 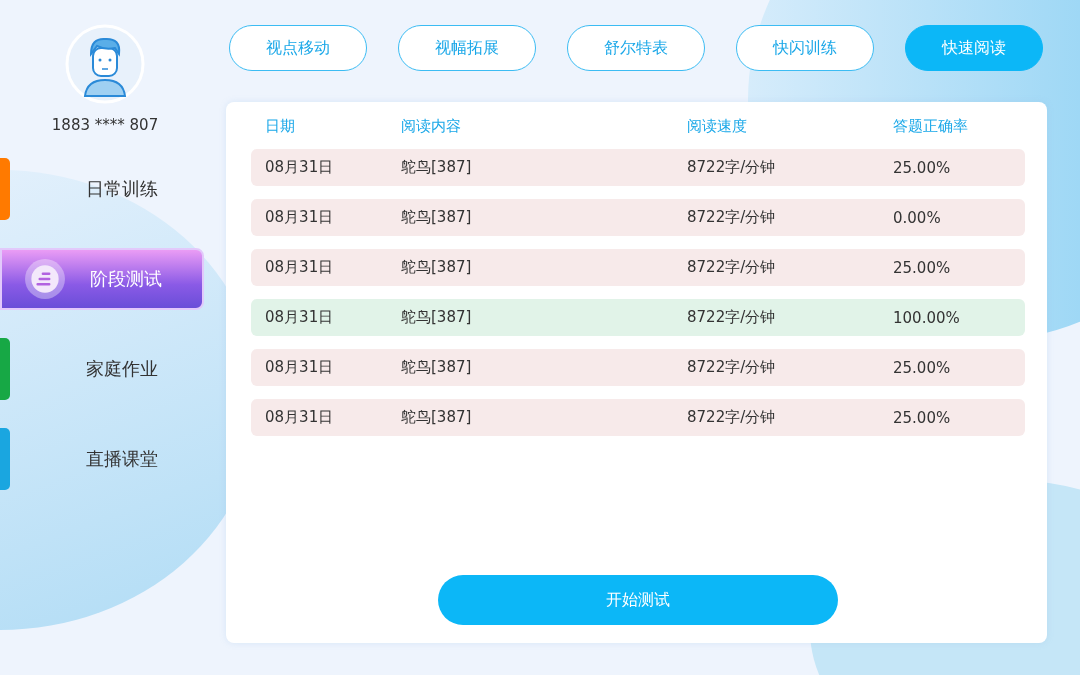 What do you see at coordinates (931, 126) in the screenshot?
I see `column-header: 答题正确率` at bounding box center [931, 126].